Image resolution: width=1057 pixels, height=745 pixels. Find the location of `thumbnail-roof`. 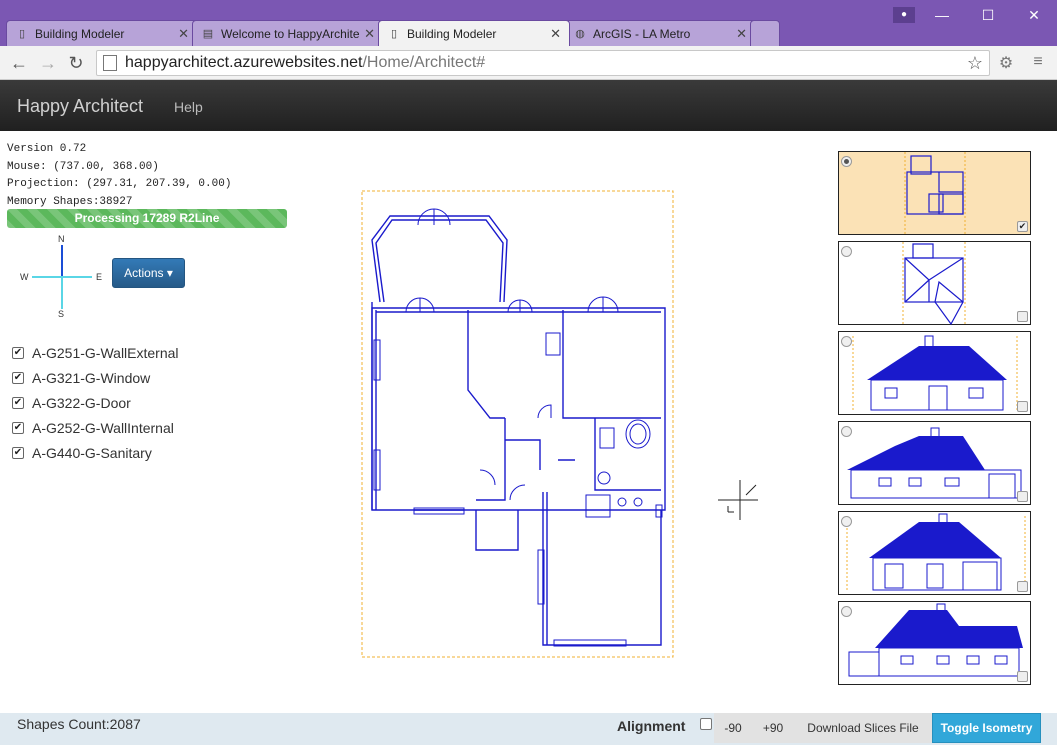

thumbnail-roof is located at coordinates (934, 283).